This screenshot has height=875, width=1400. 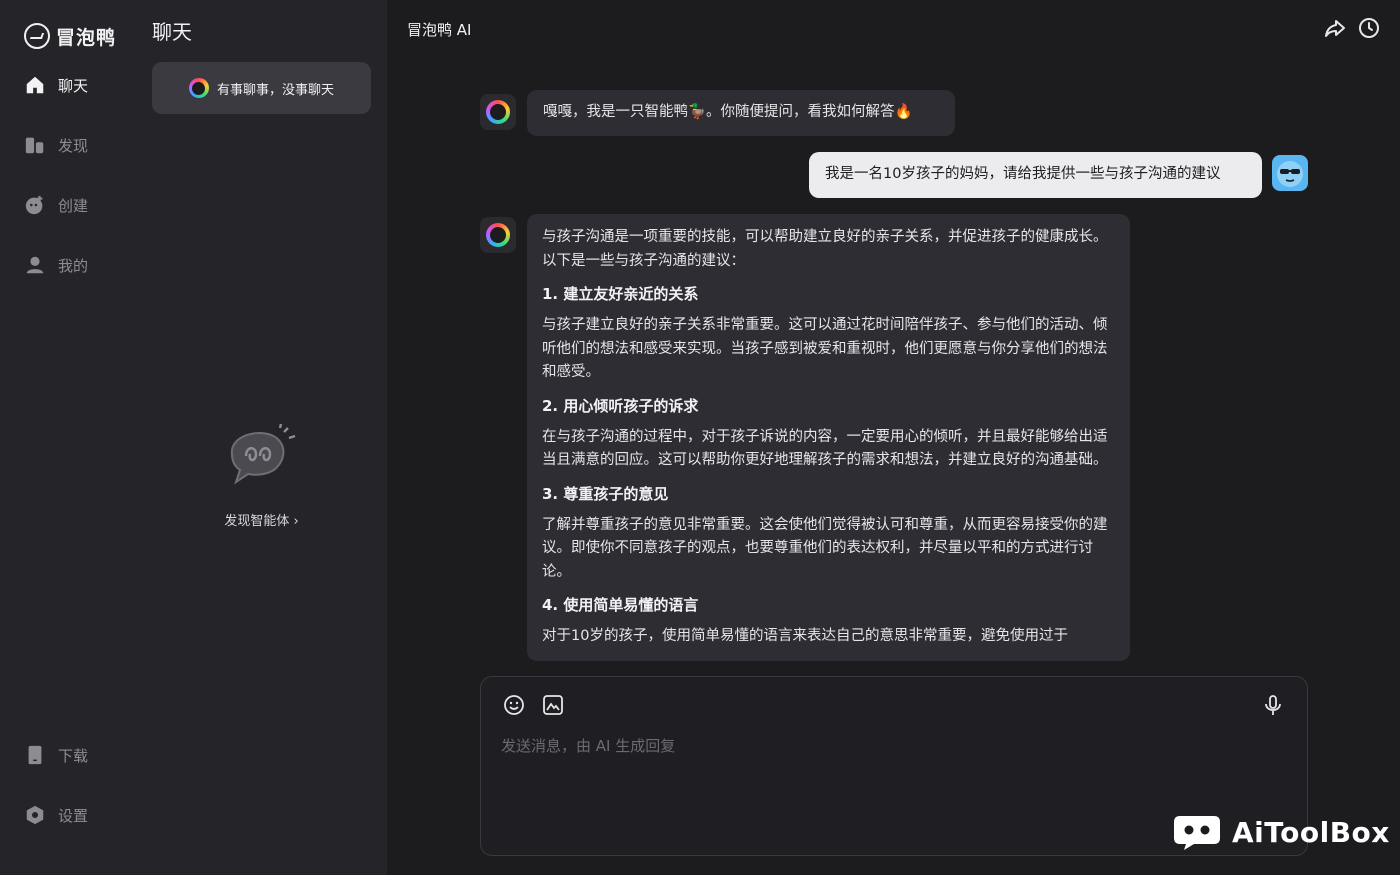 I want to click on speech-bubble-icon, so click(x=262, y=455).